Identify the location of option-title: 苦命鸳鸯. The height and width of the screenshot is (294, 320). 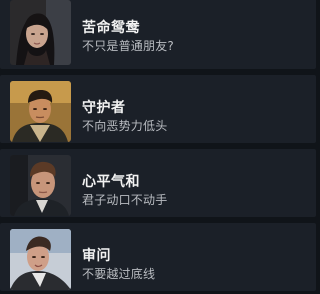
(111, 28).